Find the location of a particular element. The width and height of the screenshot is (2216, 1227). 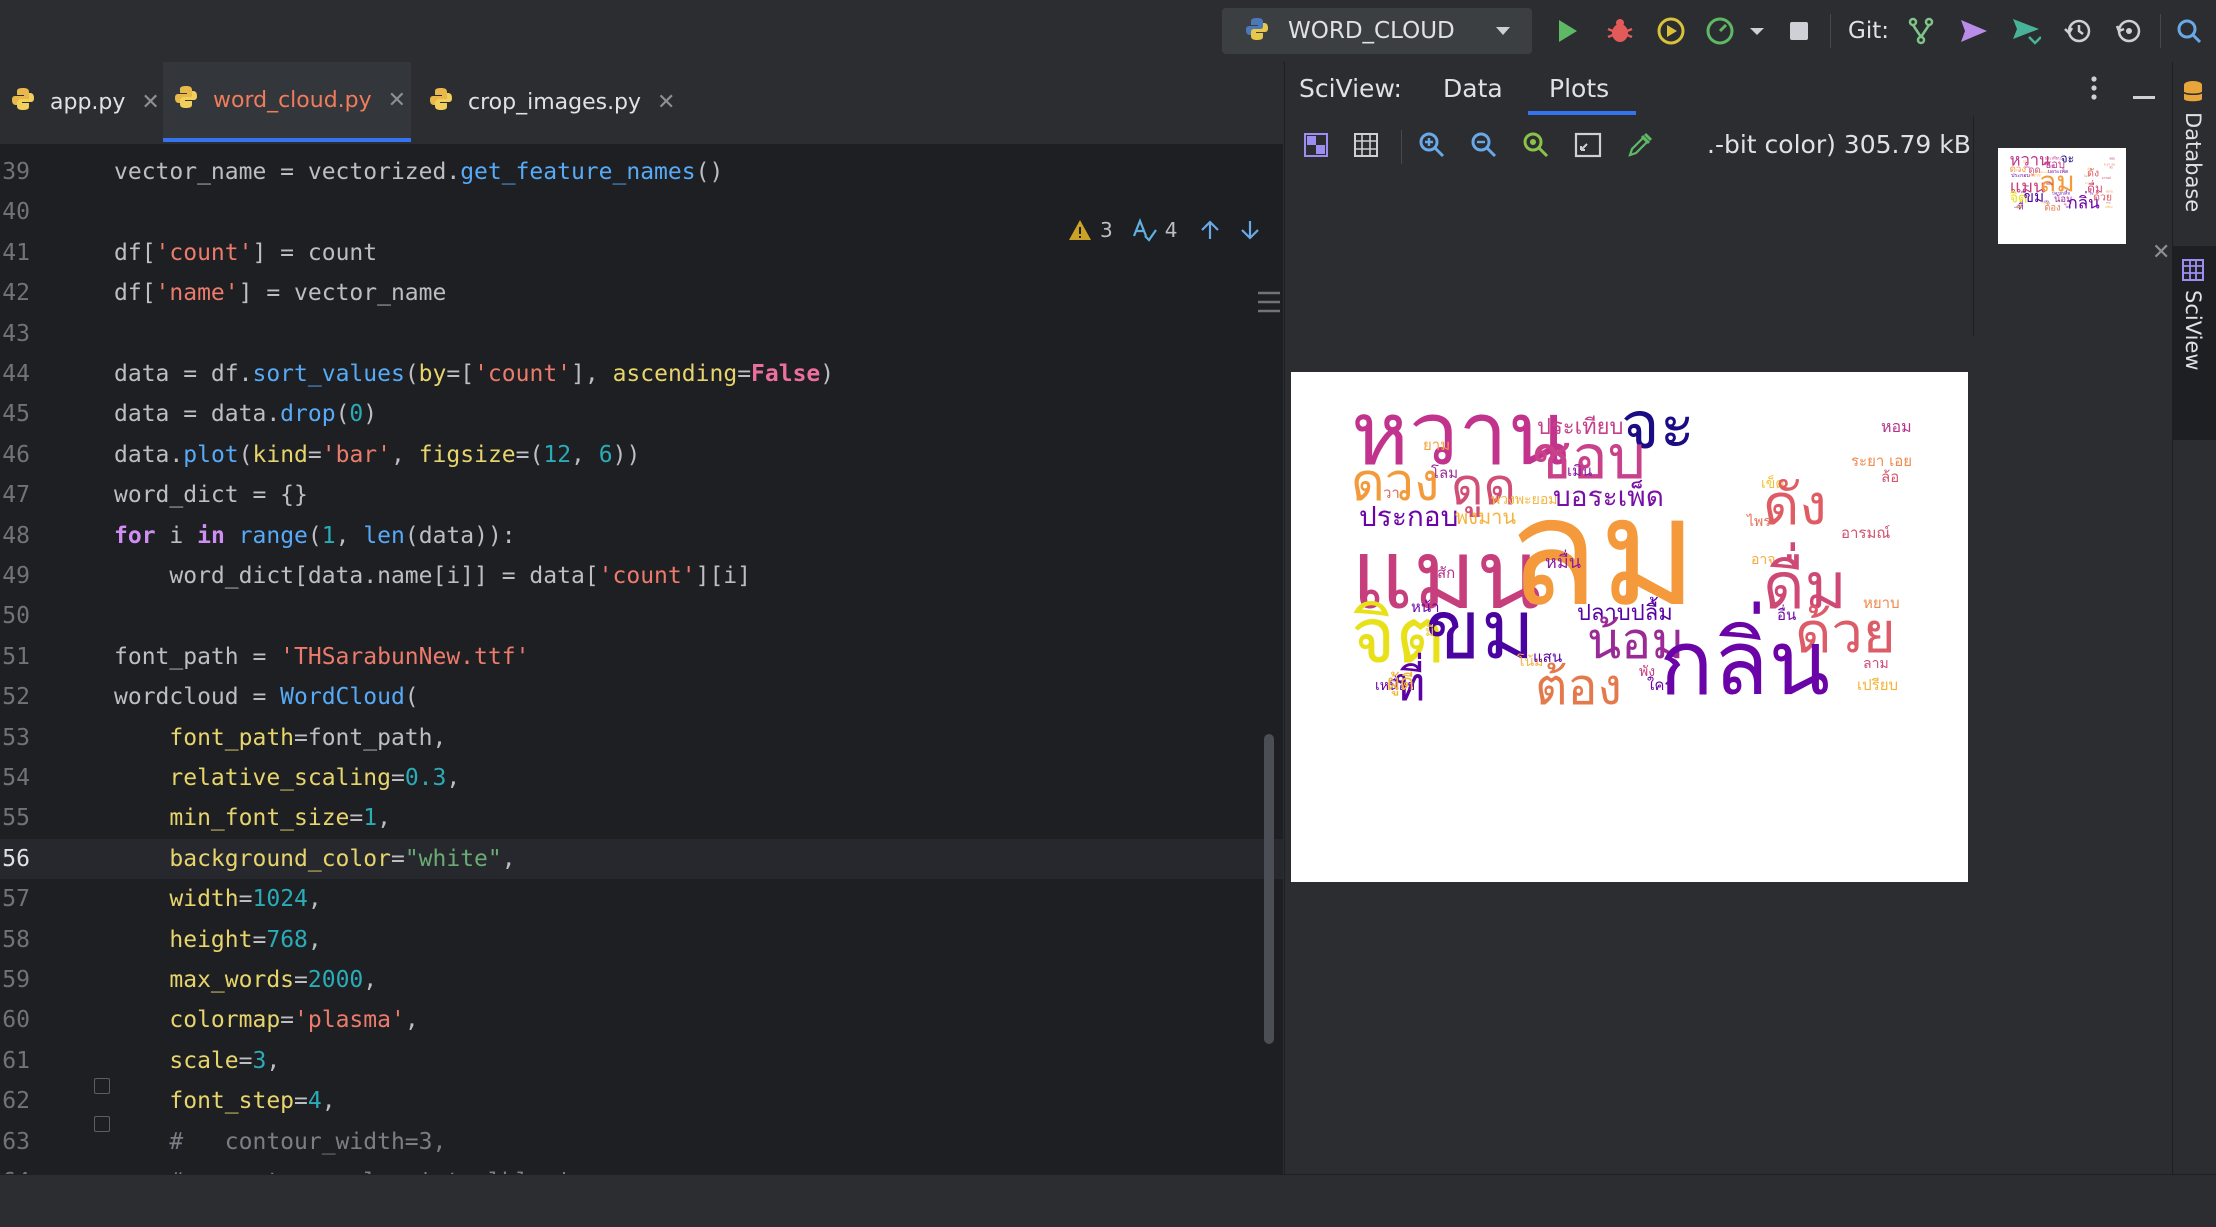

wordcloud-word: ยาม is located at coordinates (1436, 445).